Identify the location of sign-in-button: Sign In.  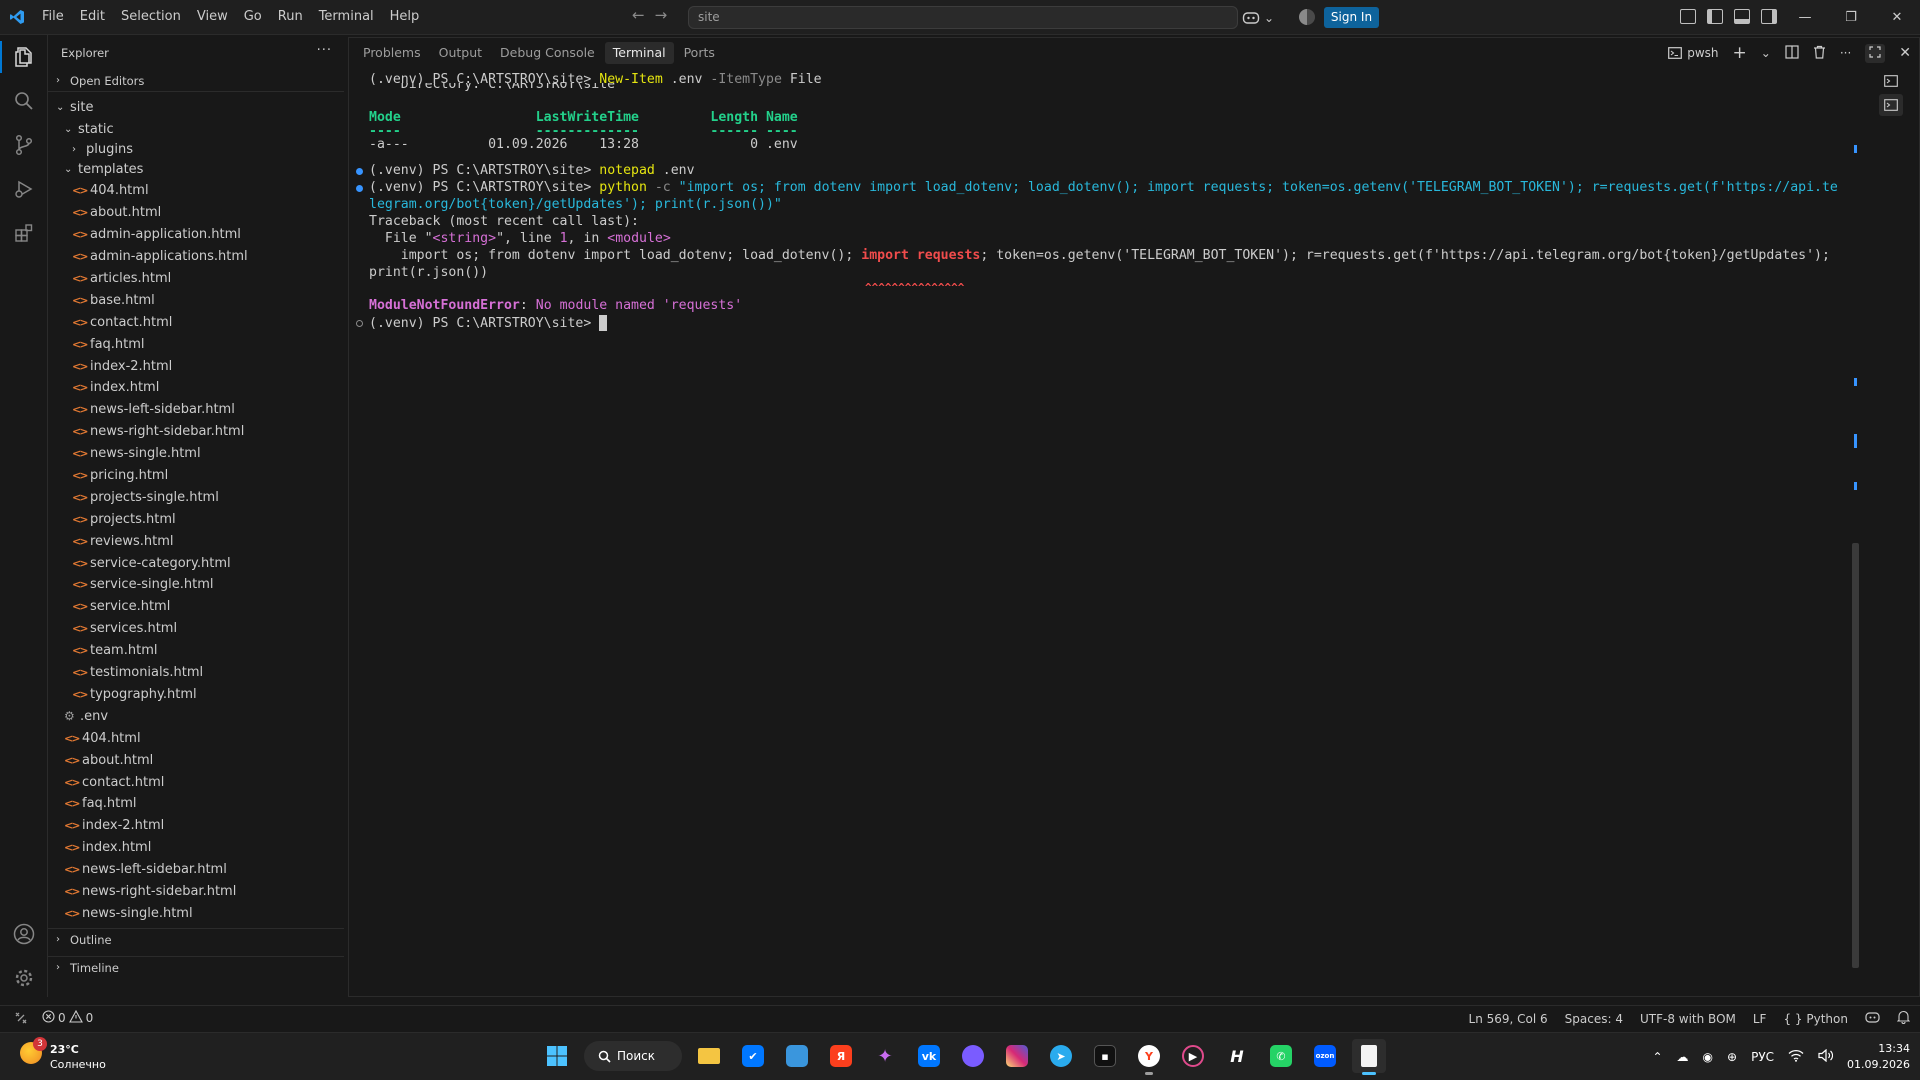
(1351, 17).